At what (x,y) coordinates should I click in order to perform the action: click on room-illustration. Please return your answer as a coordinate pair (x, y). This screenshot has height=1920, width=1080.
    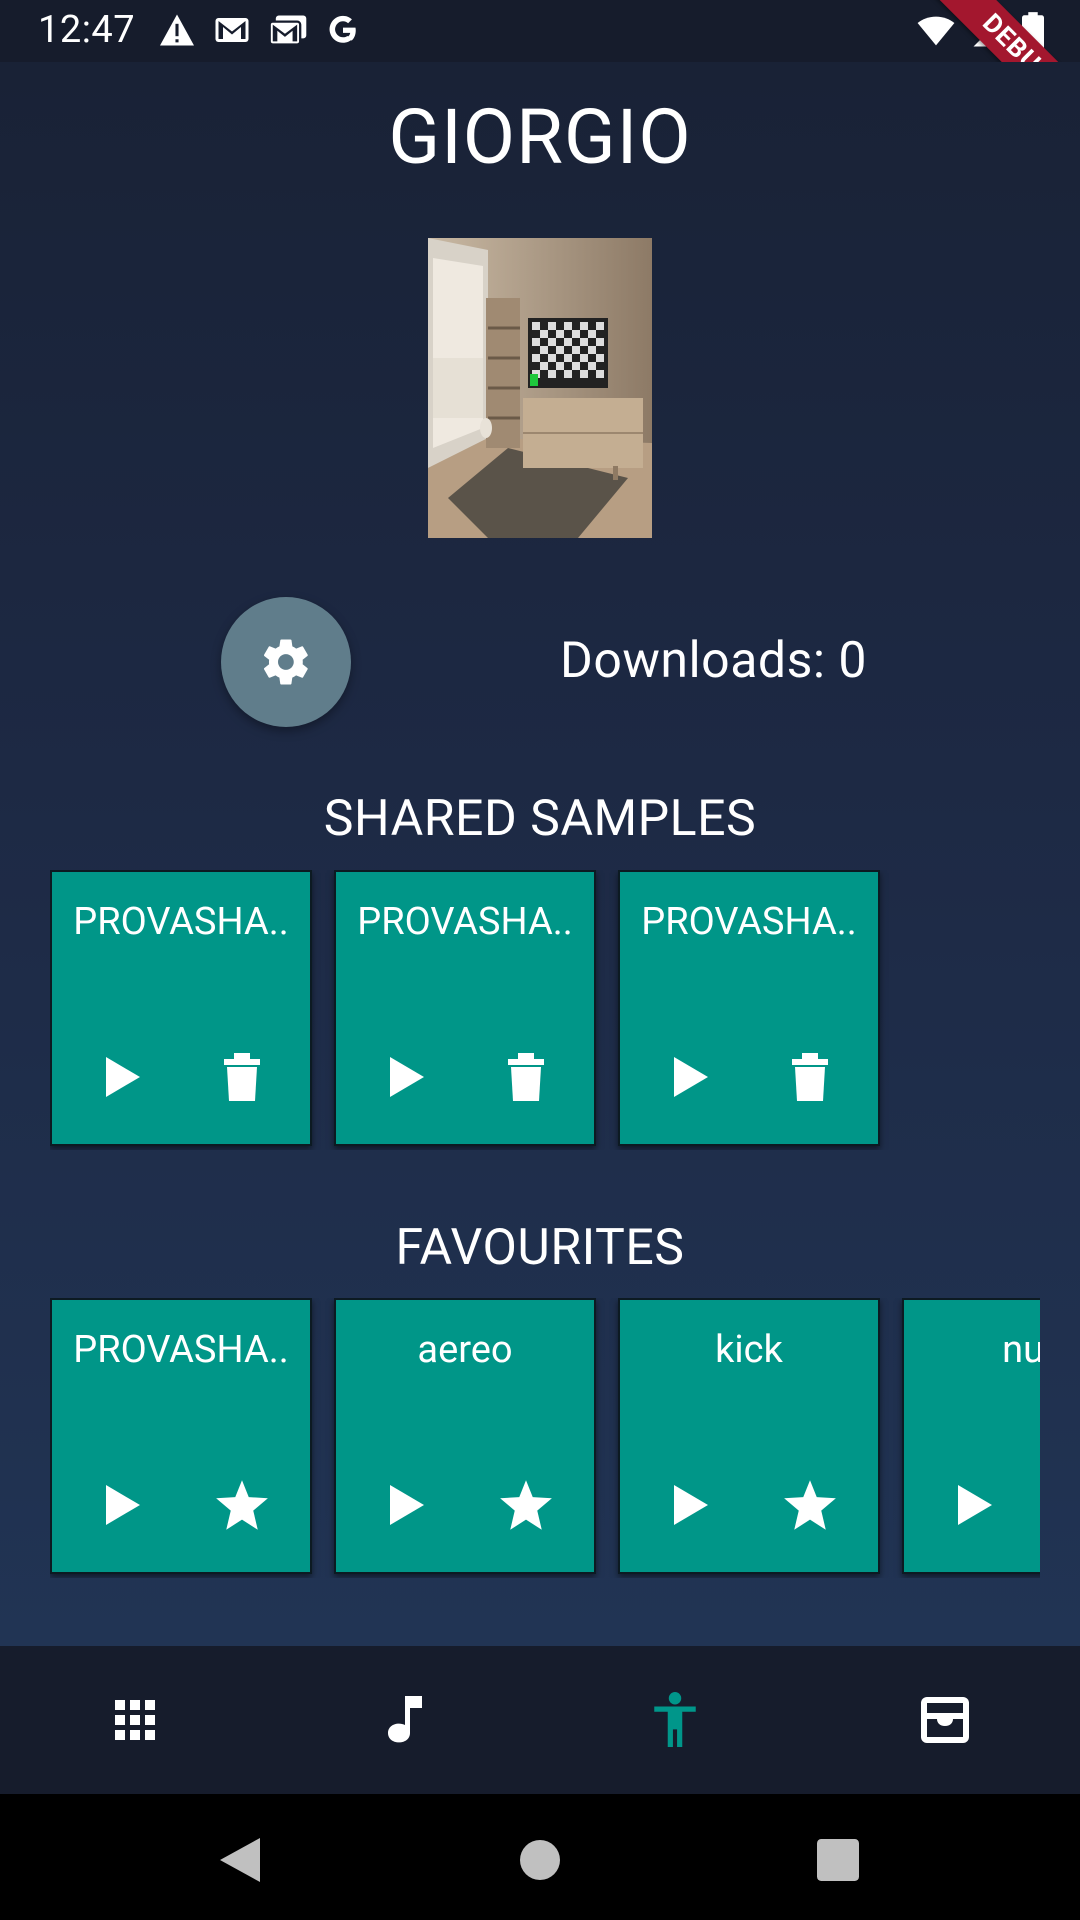
    Looking at the image, I should click on (540, 388).